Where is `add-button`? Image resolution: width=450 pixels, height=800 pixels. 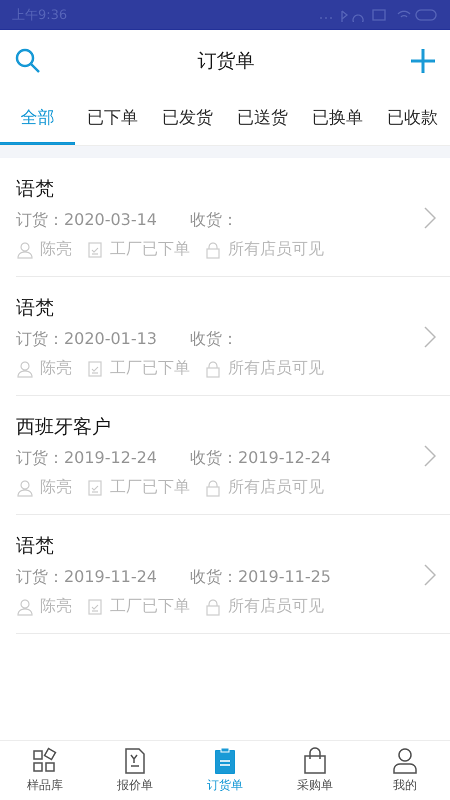
add-button is located at coordinates (423, 61).